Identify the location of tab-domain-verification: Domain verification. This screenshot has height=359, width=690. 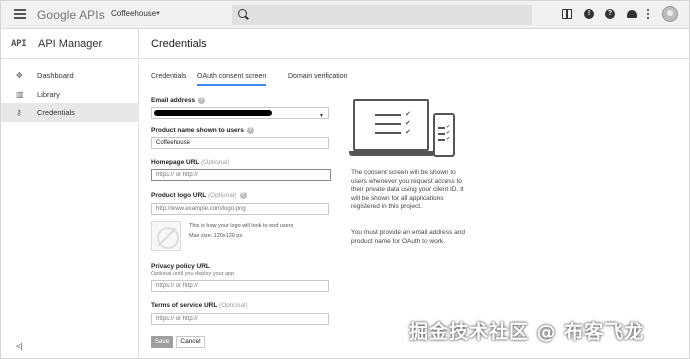
(318, 78).